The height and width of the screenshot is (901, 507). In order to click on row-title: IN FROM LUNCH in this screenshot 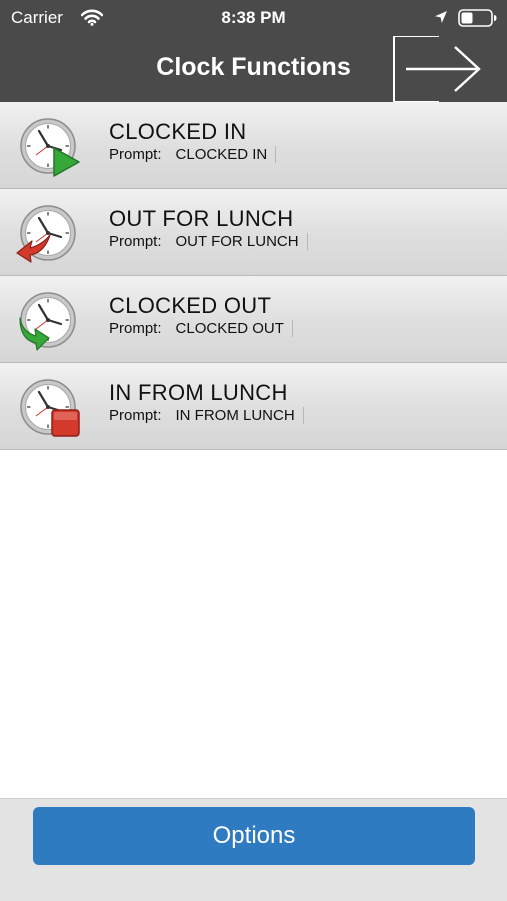, I will do `click(198, 392)`.